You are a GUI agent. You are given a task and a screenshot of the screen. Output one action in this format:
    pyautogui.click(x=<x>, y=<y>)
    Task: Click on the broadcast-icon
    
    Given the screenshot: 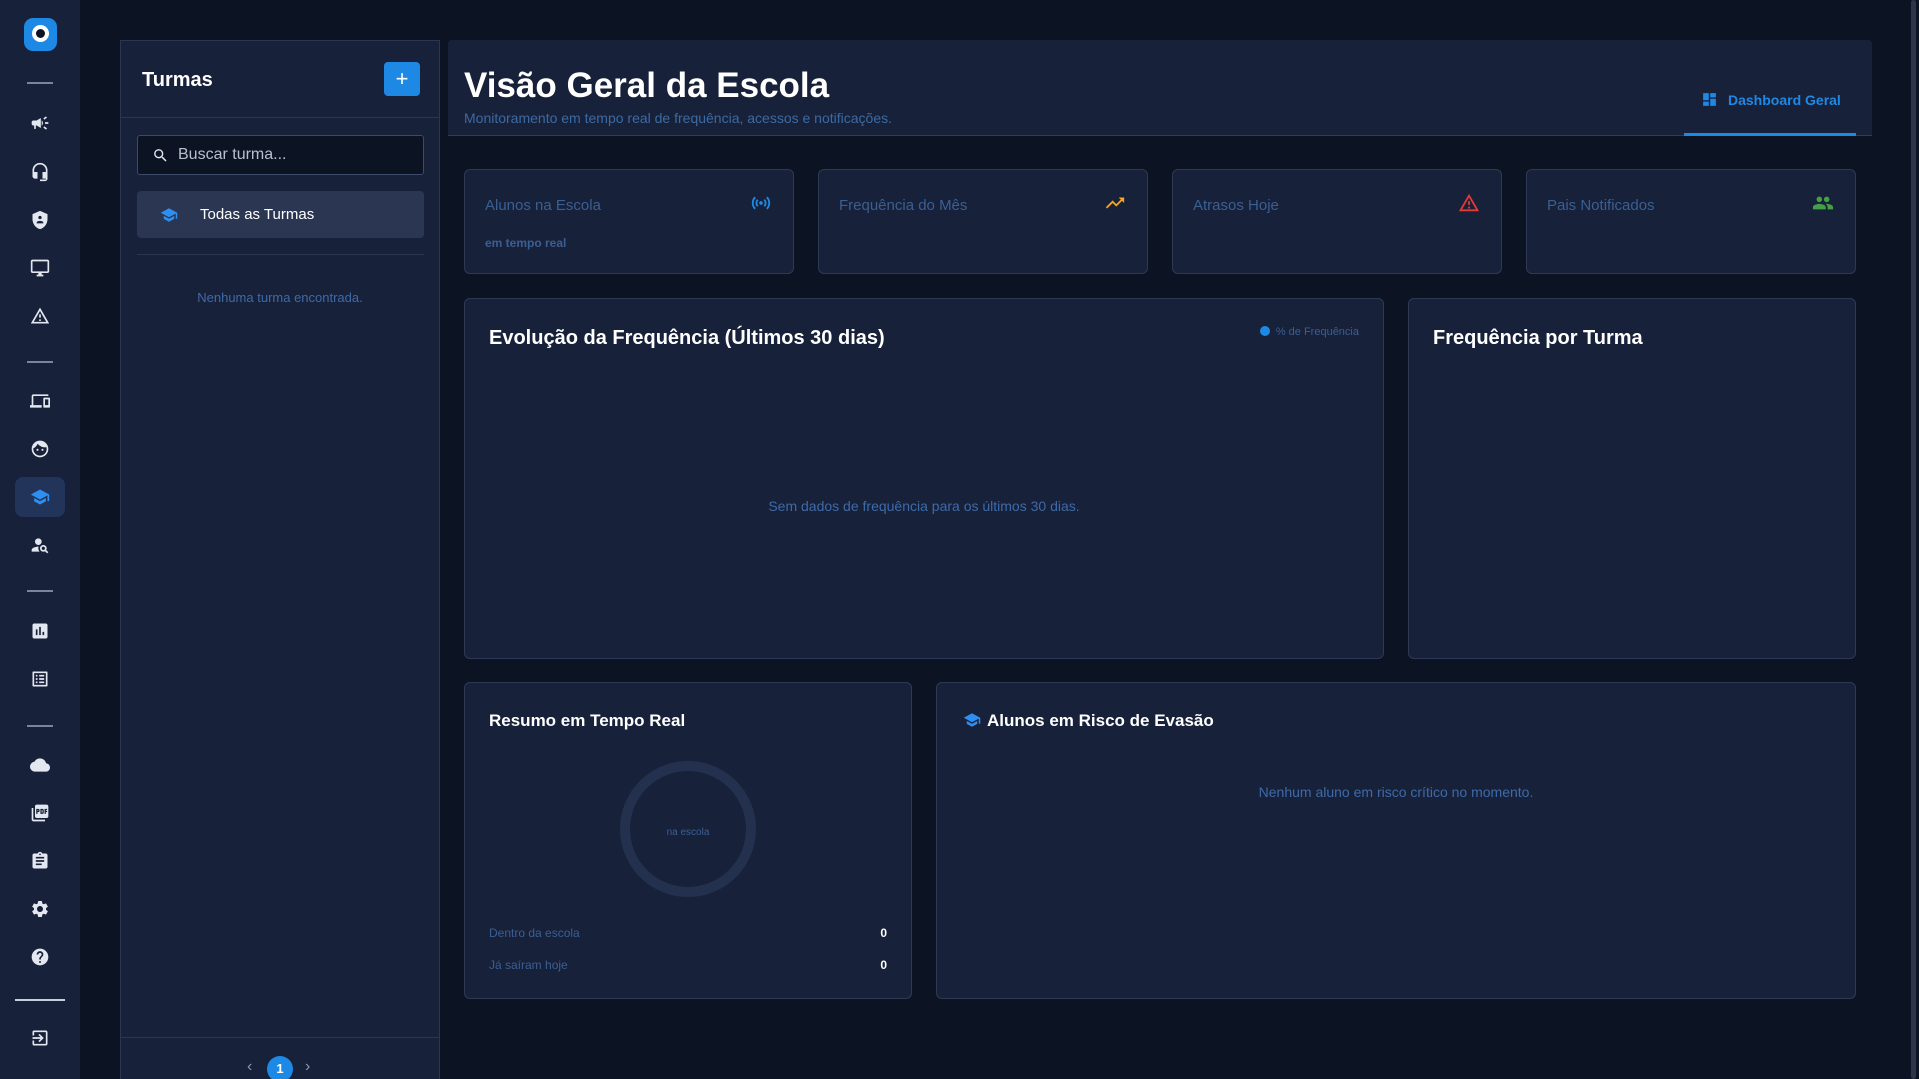 What is the action you would take?
    pyautogui.click(x=761, y=203)
    